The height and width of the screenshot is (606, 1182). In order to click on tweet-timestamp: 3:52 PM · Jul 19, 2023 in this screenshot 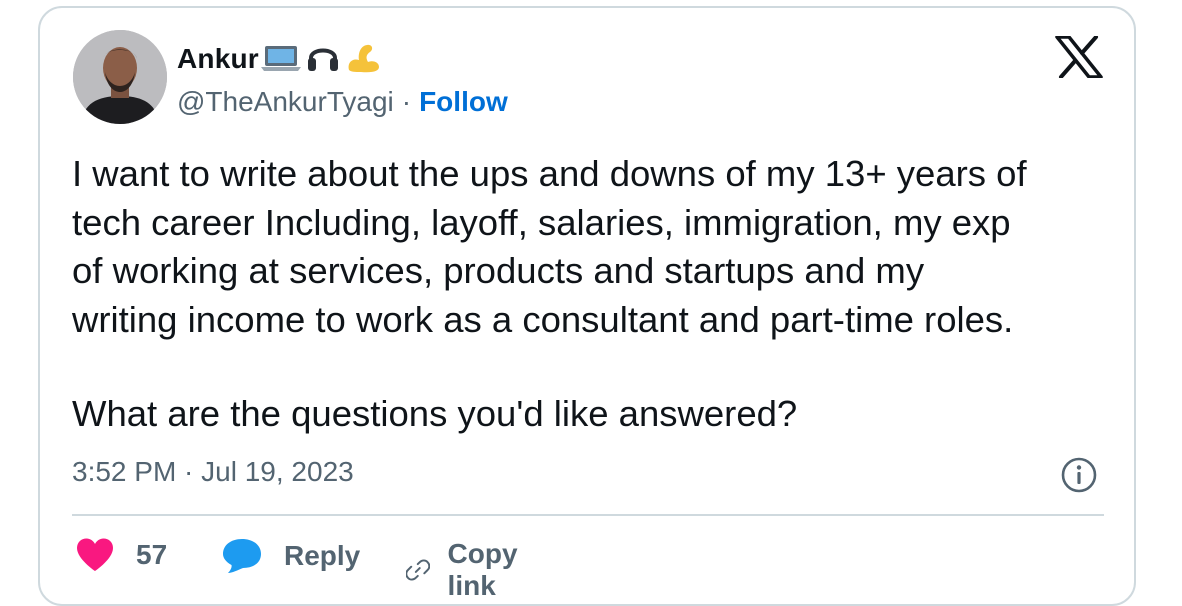, I will do `click(213, 472)`.